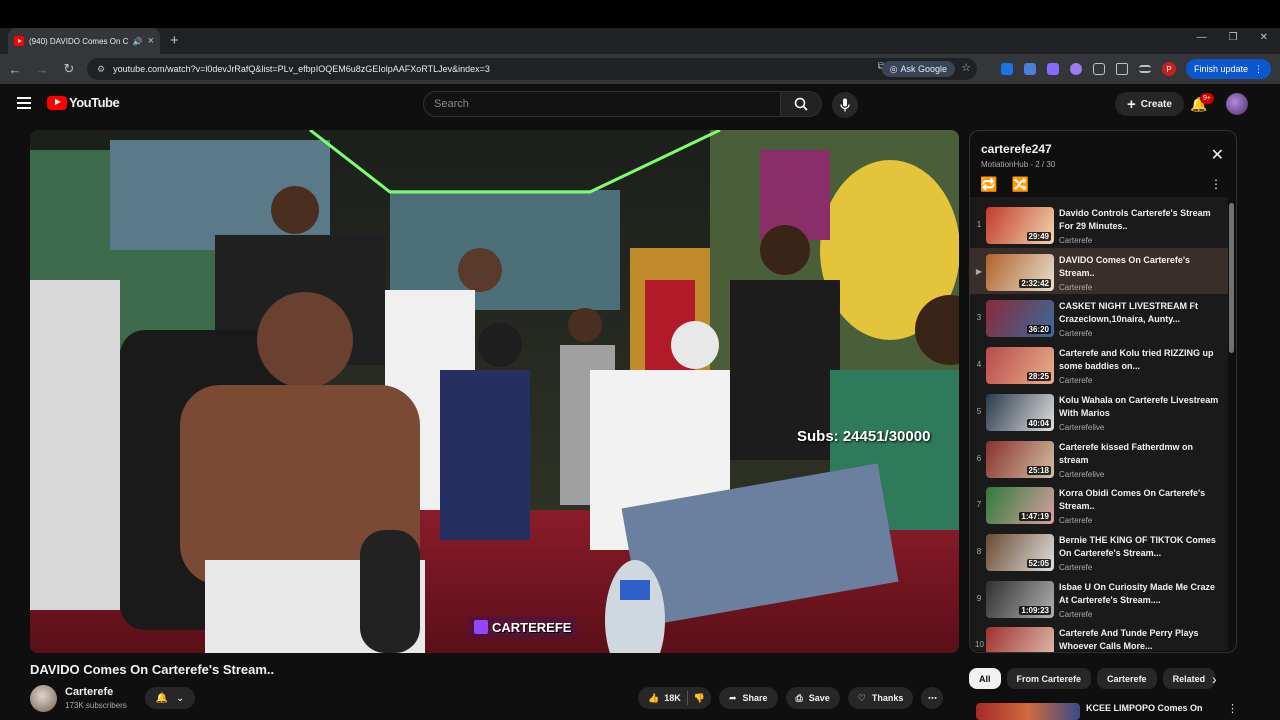 The width and height of the screenshot is (1280, 720). Describe the element at coordinates (1020, 506) in the screenshot. I see `playlist-item-thumbnail: 1:47:19` at that location.